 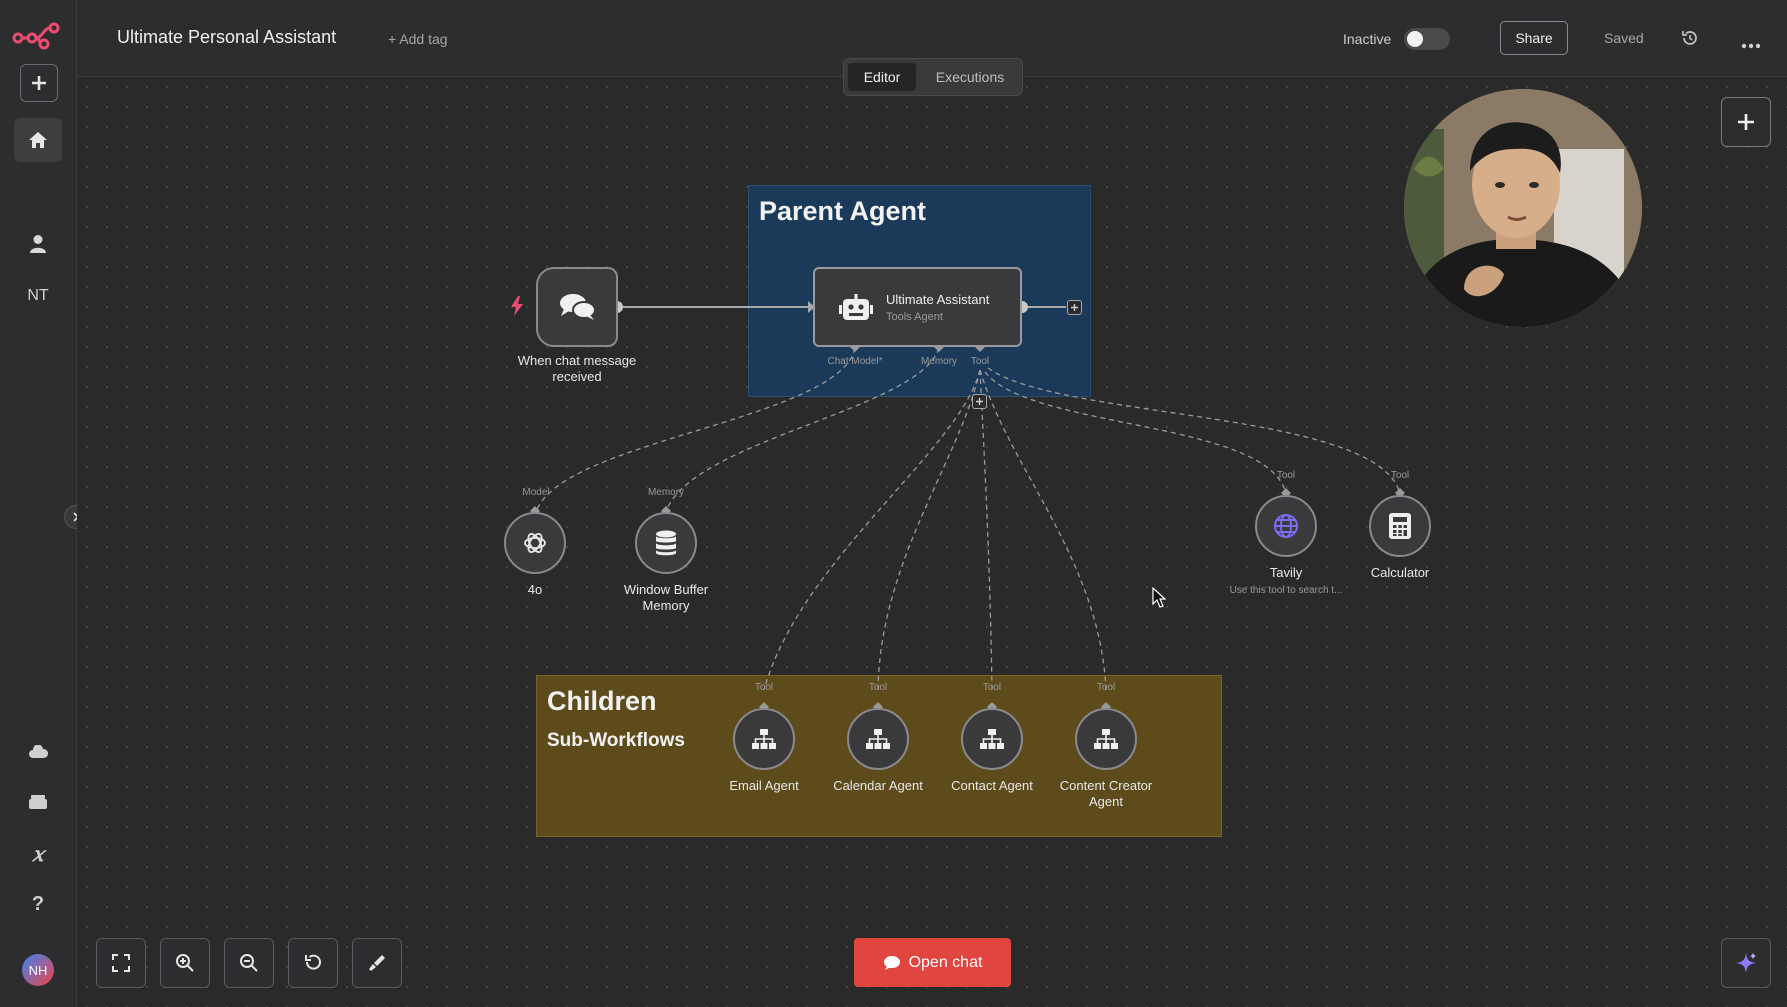 I want to click on model-node, so click(x=535, y=543).